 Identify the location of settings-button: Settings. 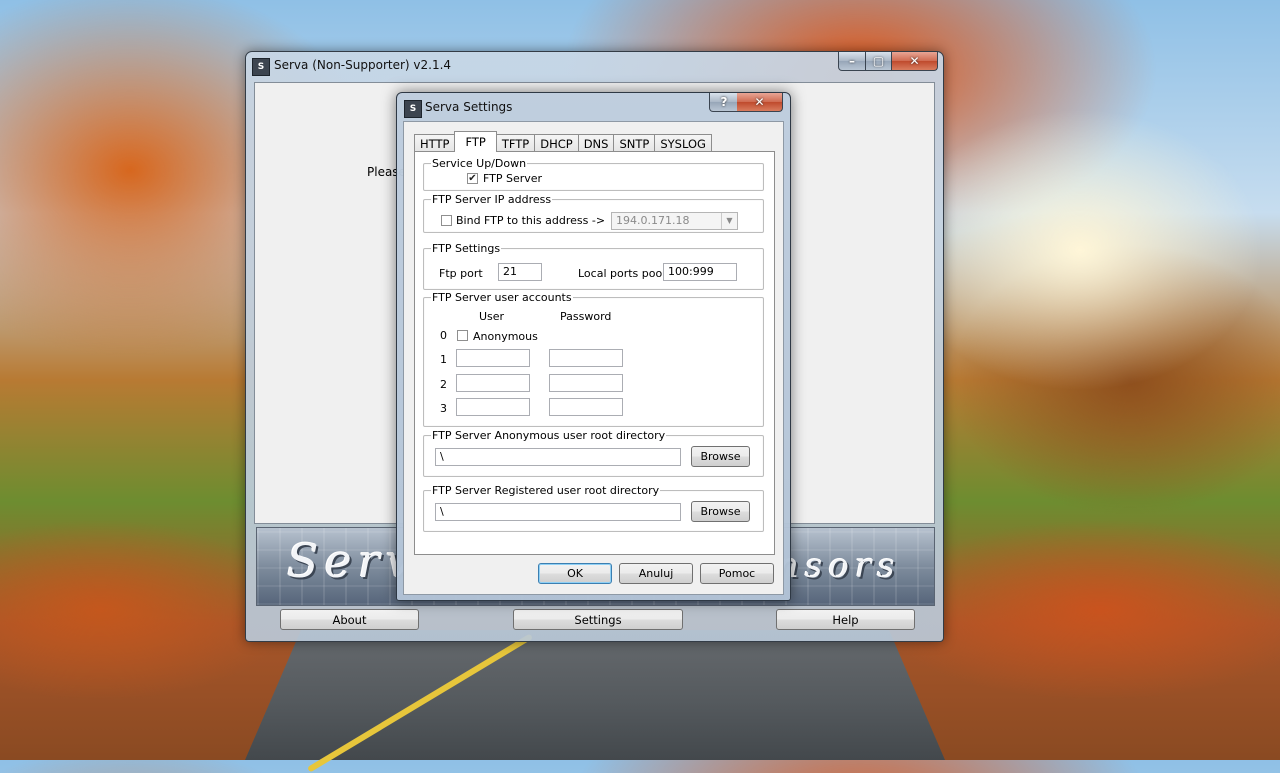
(598, 619).